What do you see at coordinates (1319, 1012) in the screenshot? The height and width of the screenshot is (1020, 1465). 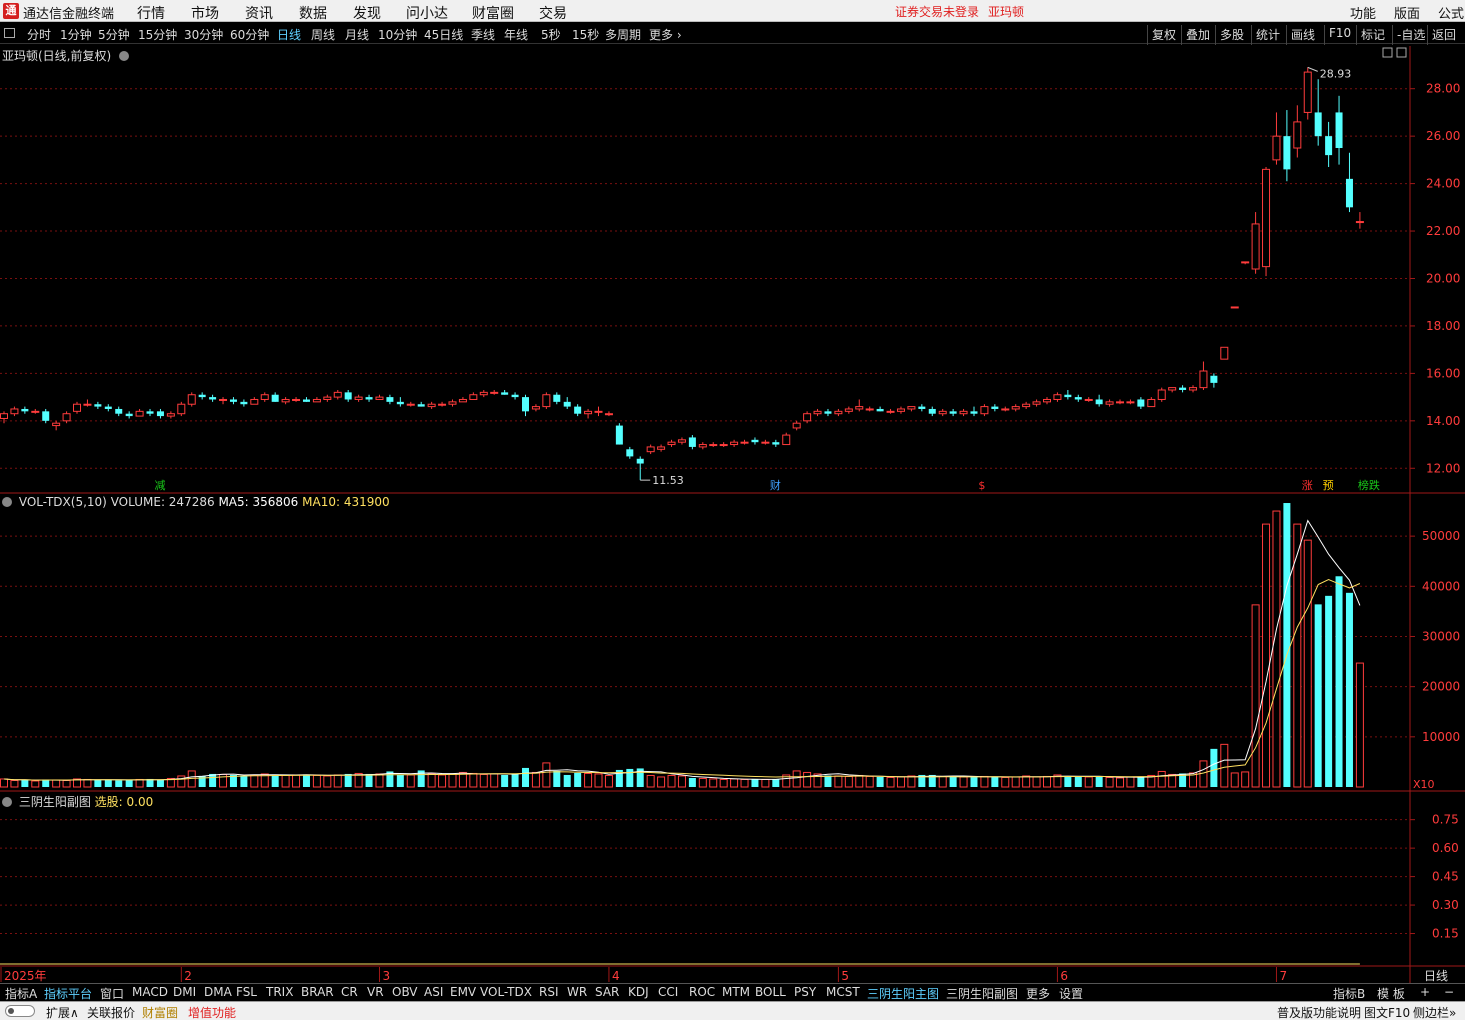 I see `status-edition-info: 普及版功能说明` at bounding box center [1319, 1012].